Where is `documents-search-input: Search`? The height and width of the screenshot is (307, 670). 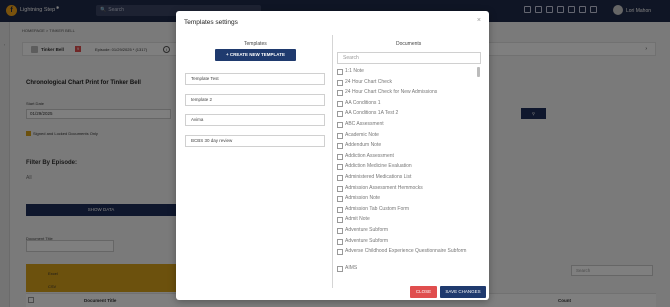 documents-search-input: Search is located at coordinates (409, 58).